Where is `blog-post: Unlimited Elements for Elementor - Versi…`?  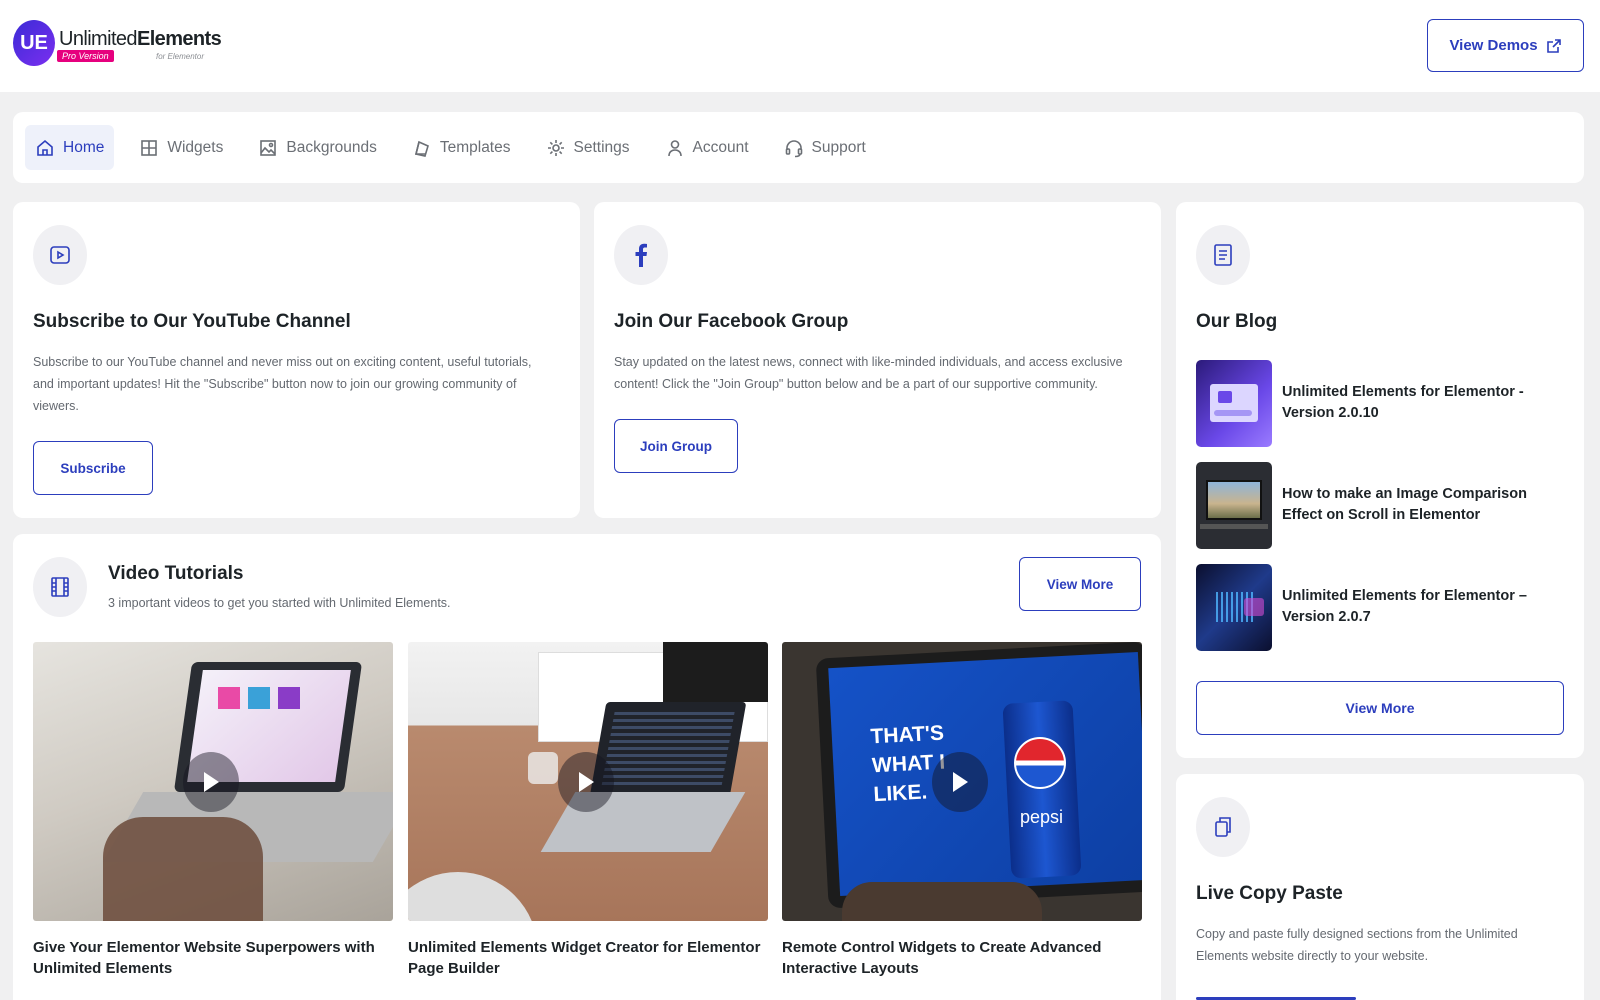 blog-post: Unlimited Elements for Elementor - Versi… is located at coordinates (1381, 403).